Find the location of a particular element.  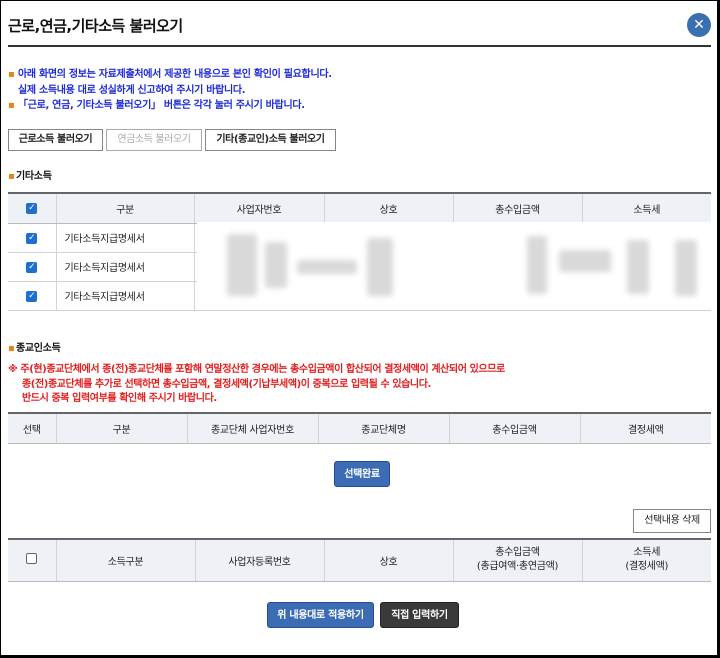

close-icon: ✕ is located at coordinates (699, 25).